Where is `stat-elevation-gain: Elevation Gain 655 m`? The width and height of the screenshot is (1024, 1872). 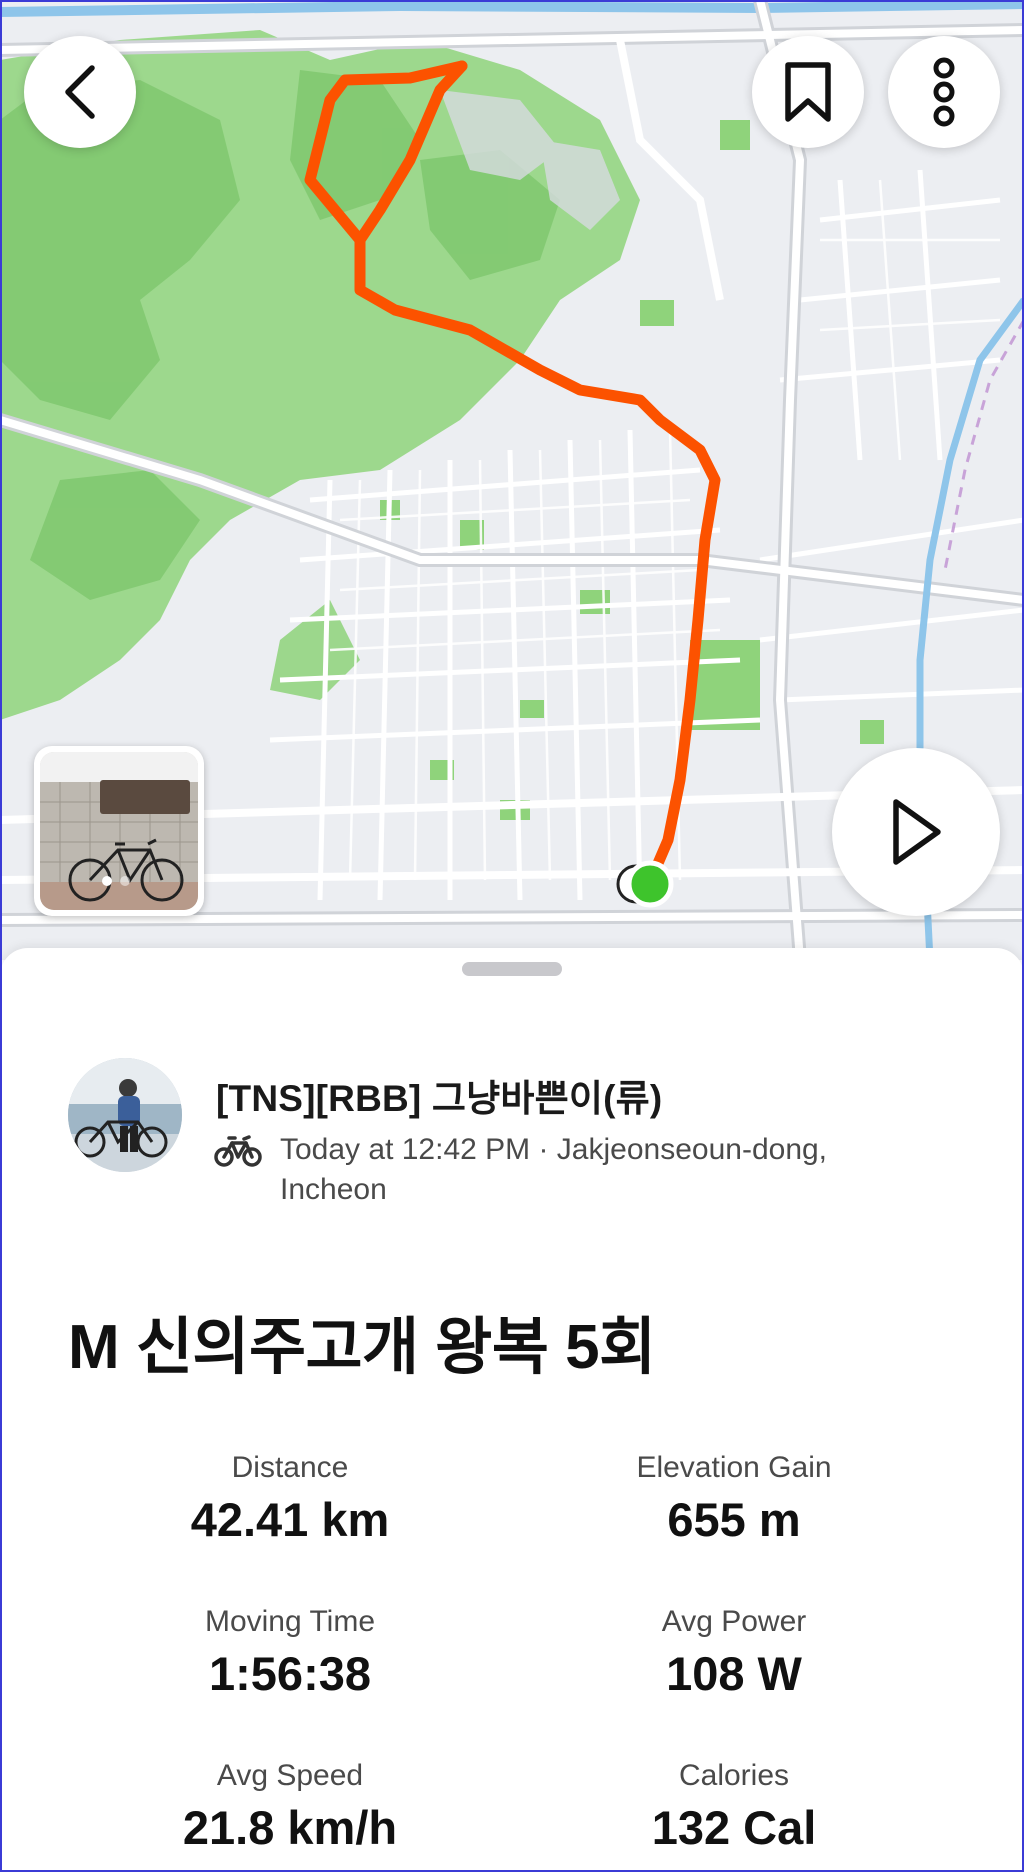 stat-elevation-gain: Elevation Gain 655 m is located at coordinates (734, 1500).